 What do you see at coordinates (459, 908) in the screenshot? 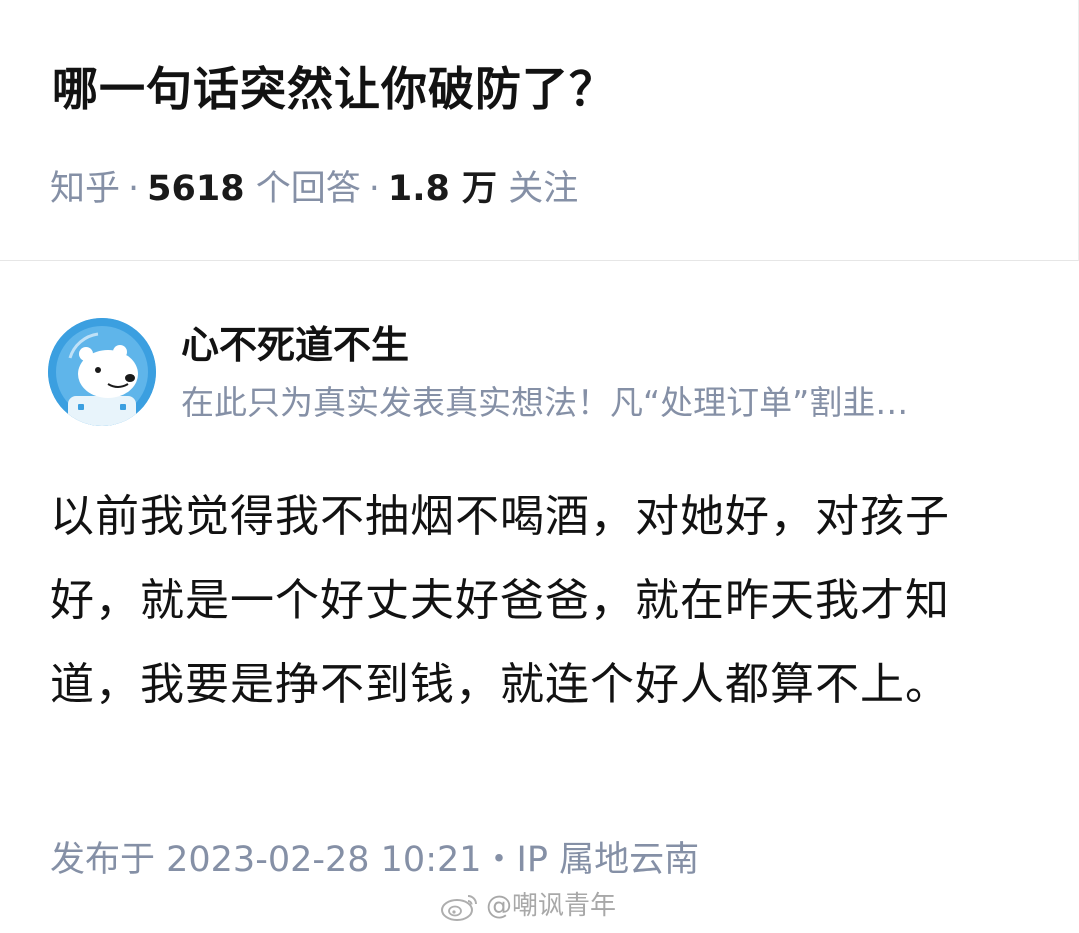
I see `weibo-logo-icon` at bounding box center [459, 908].